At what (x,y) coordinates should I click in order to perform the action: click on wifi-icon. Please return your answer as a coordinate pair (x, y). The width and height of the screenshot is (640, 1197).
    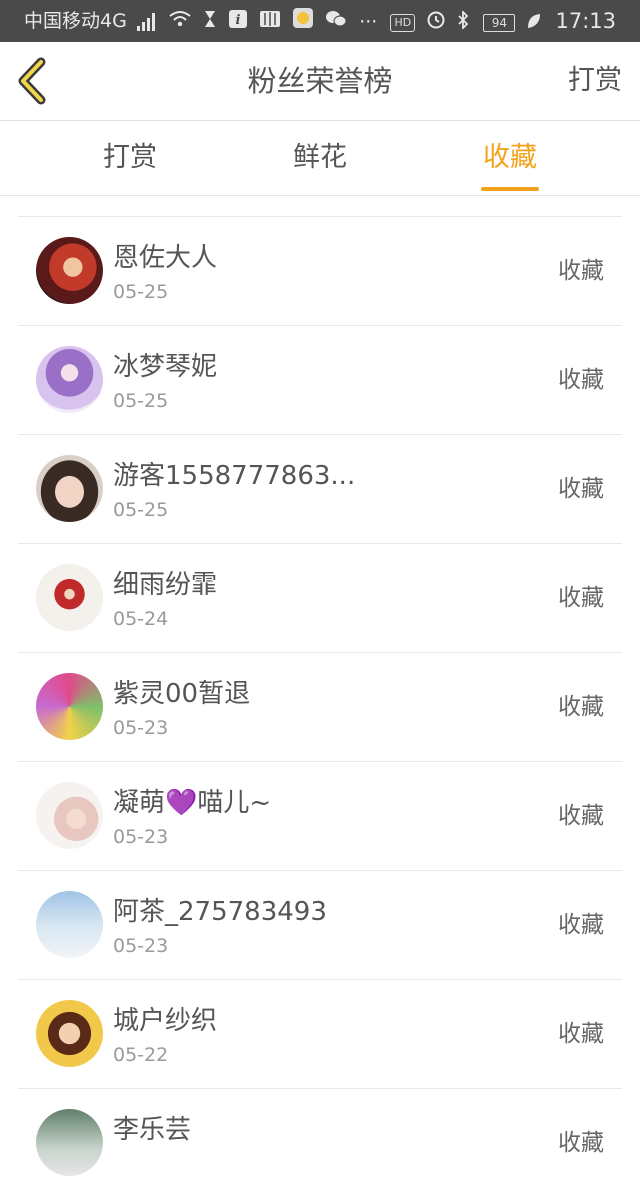
    Looking at the image, I should click on (180, 22).